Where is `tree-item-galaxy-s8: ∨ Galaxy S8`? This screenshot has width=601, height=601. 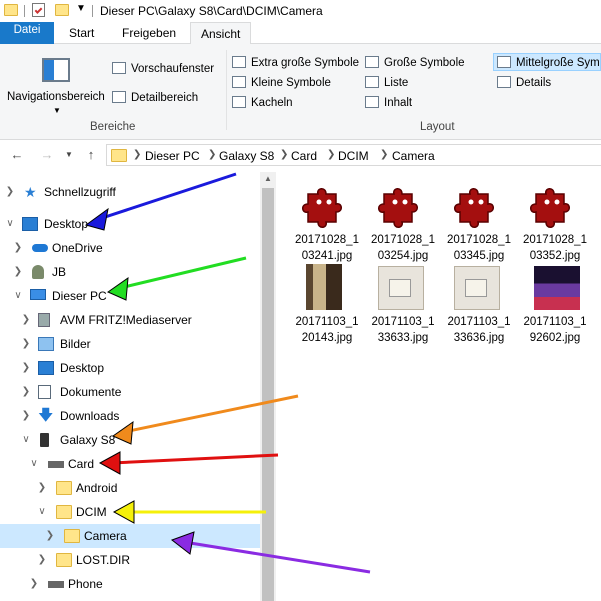
tree-item-galaxy-s8: ∨ Galaxy S8 is located at coordinates (130, 440).